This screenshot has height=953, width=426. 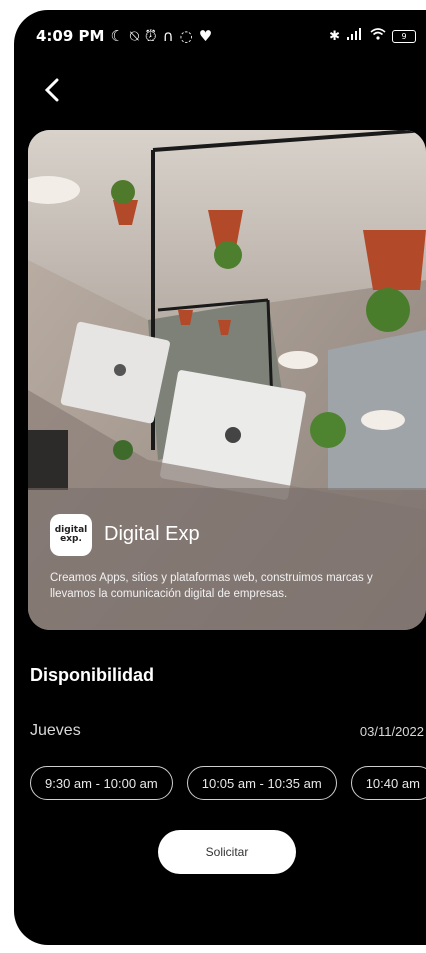 I want to click on wifi-icon, so click(x=378, y=36).